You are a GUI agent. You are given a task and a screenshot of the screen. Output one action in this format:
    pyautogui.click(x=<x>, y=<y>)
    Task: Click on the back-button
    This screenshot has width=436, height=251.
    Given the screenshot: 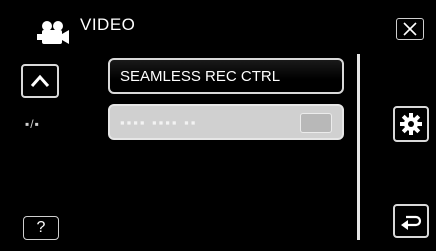 What is the action you would take?
    pyautogui.click(x=411, y=221)
    